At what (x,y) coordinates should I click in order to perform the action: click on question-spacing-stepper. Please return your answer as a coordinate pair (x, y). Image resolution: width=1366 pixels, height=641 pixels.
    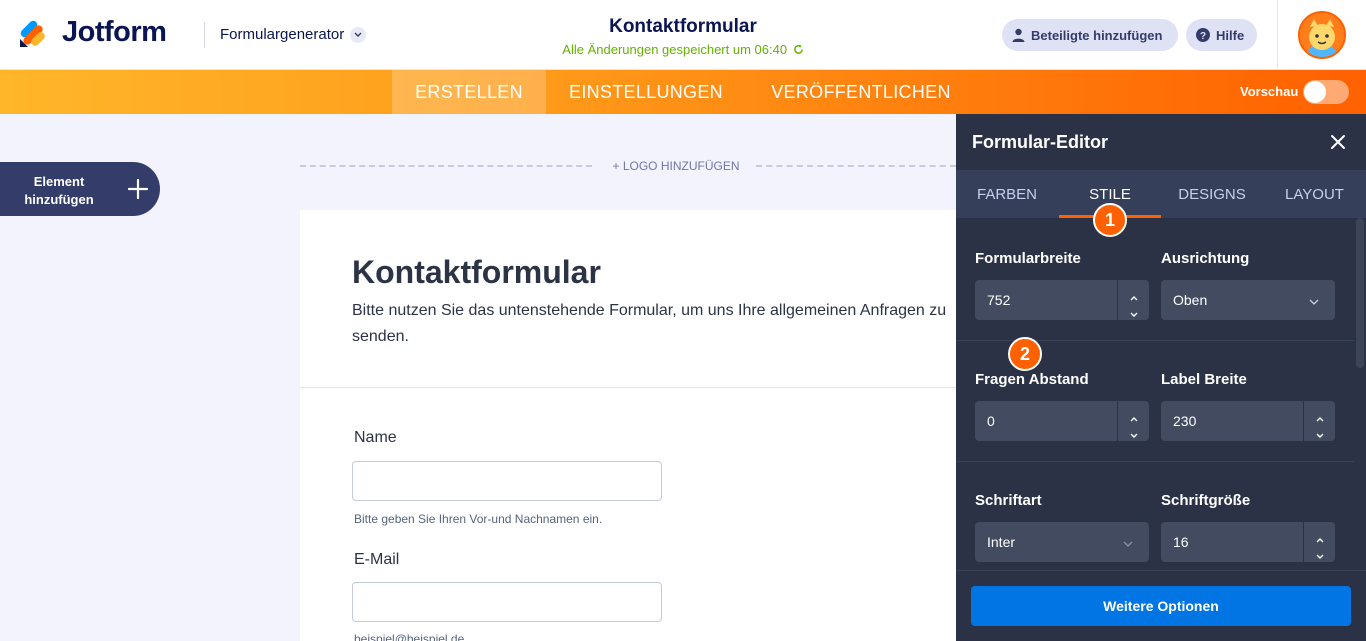
    Looking at the image, I should click on (1133, 421).